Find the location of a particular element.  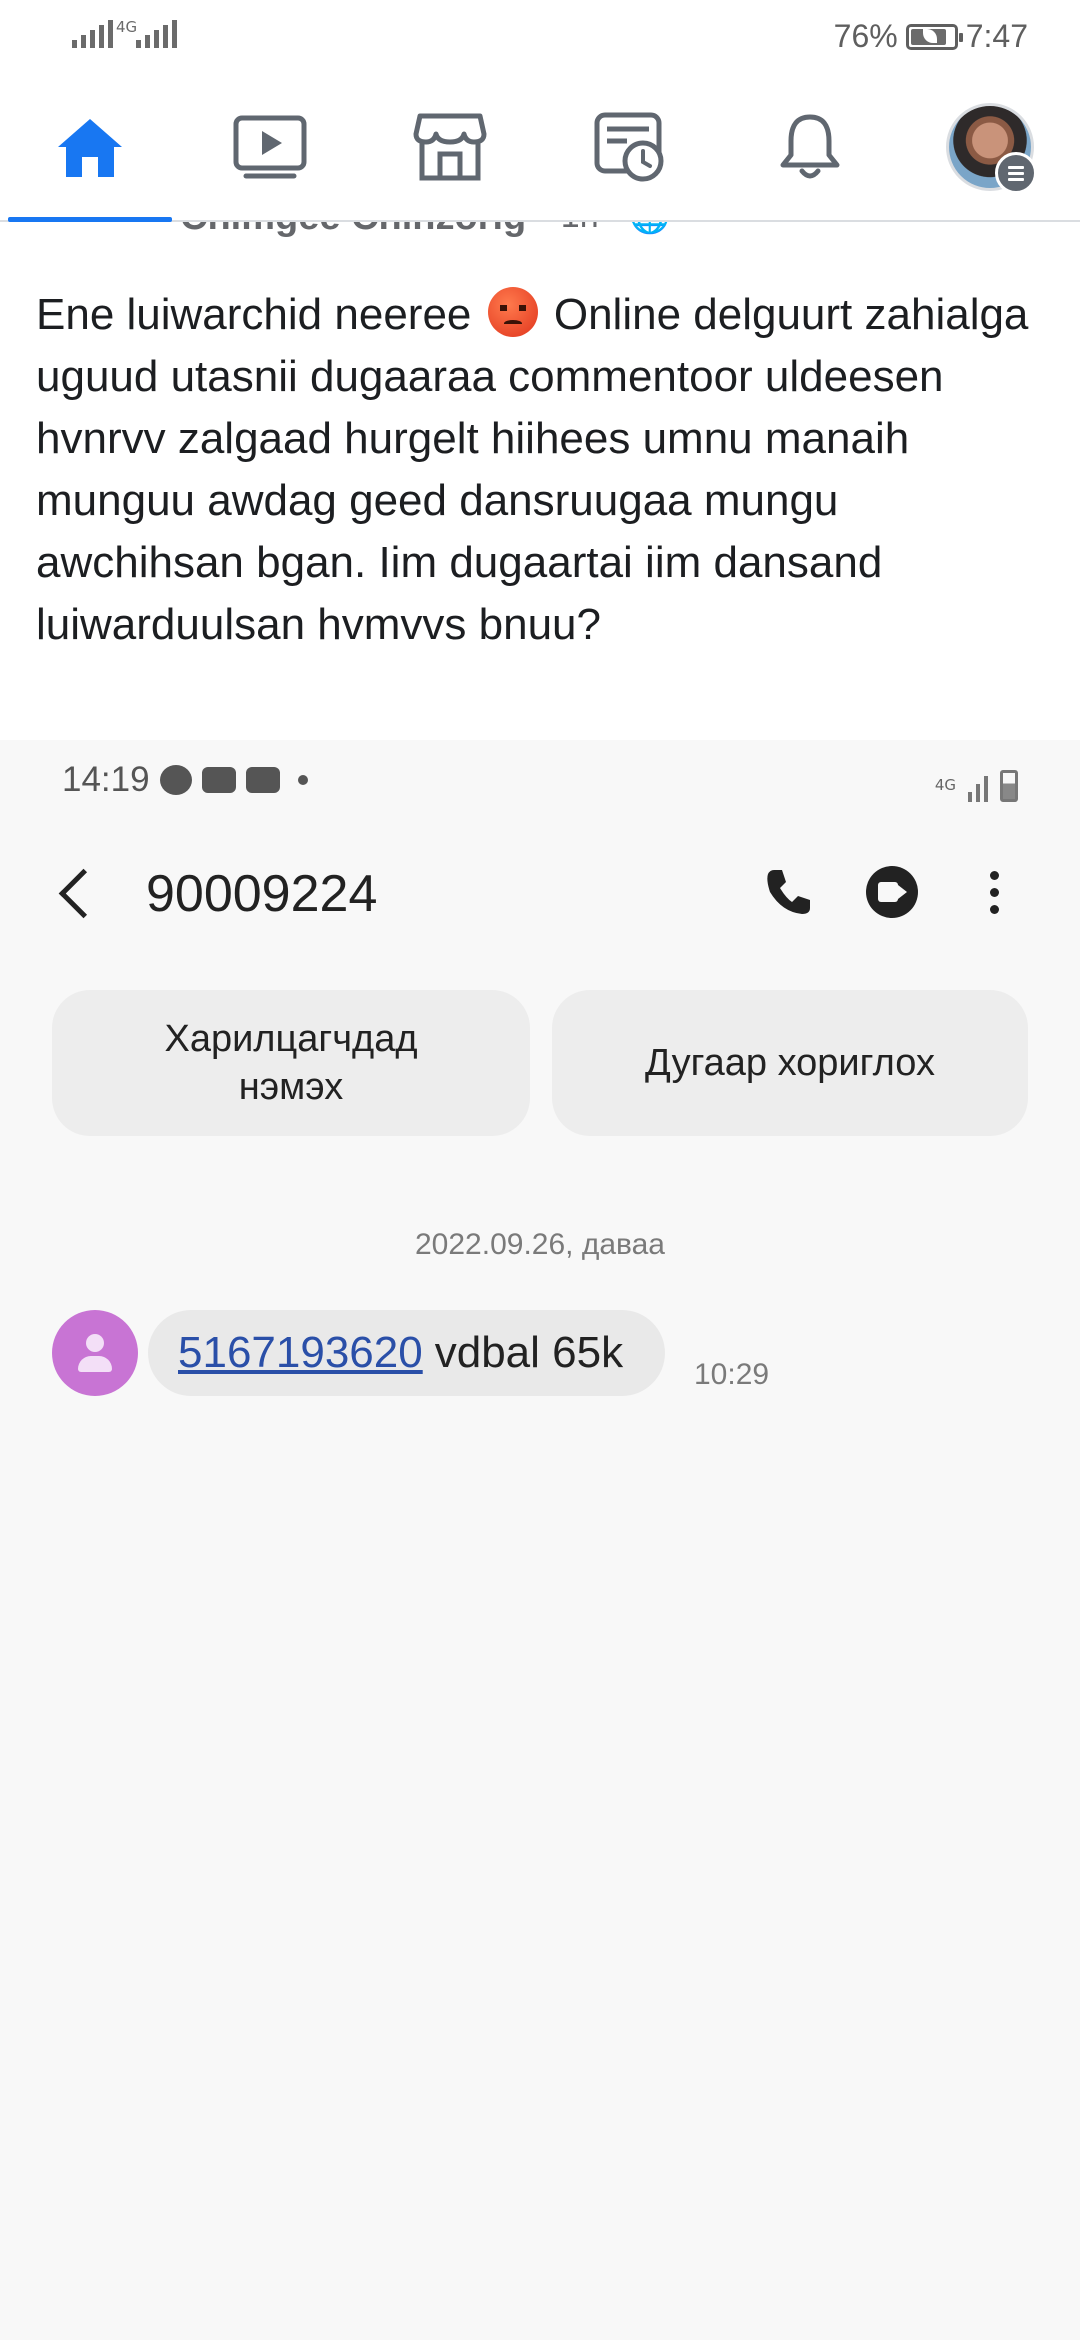

block-number-label: Дугаар хориглох is located at coordinates (790, 1063).